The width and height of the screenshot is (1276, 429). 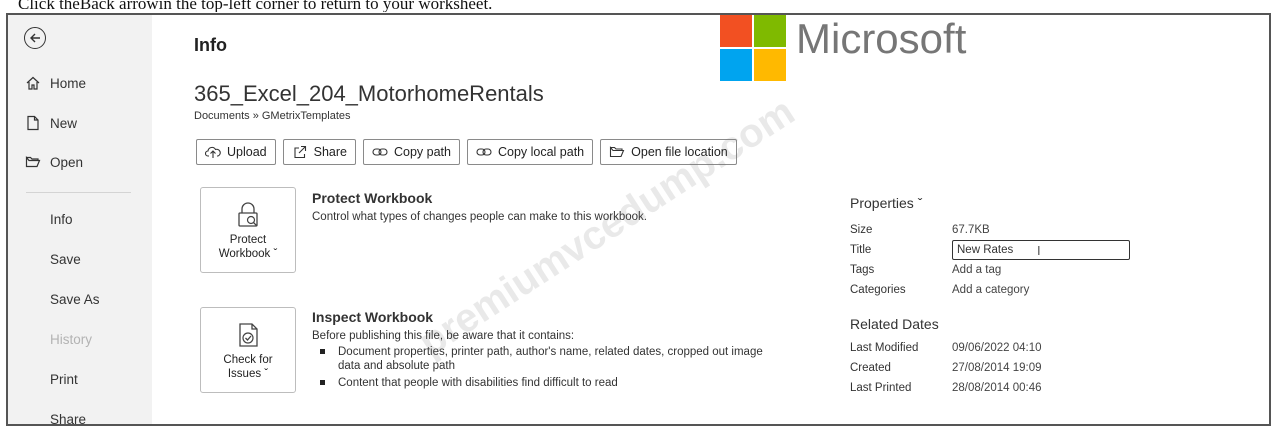 I want to click on categories-value: Add a category, so click(x=990, y=290).